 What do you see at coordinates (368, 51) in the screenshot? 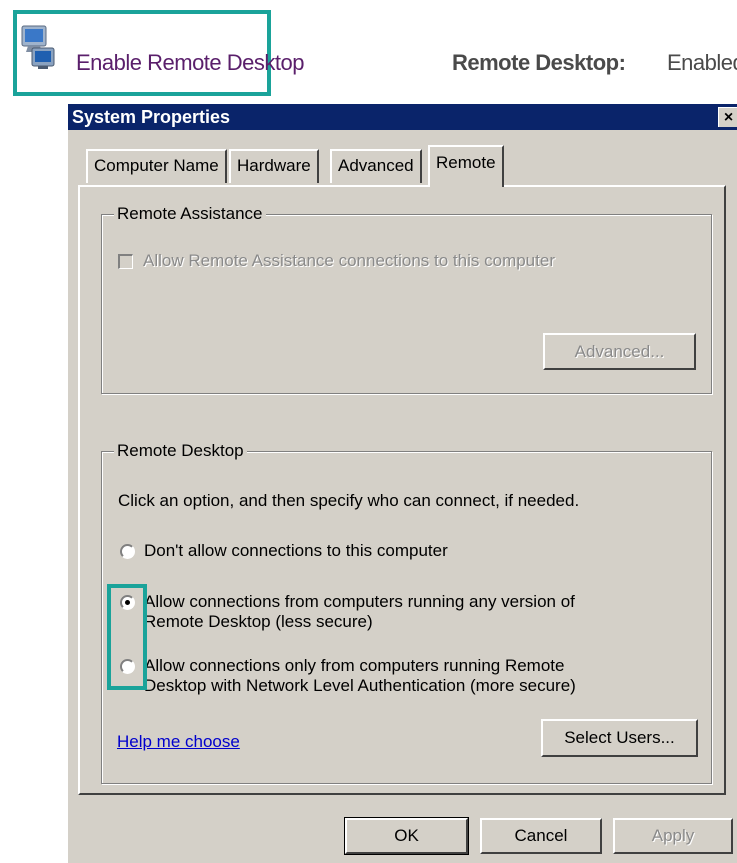
I see `control-panel-strip: Enable Remote Desktop Remote Desktop` at bounding box center [368, 51].